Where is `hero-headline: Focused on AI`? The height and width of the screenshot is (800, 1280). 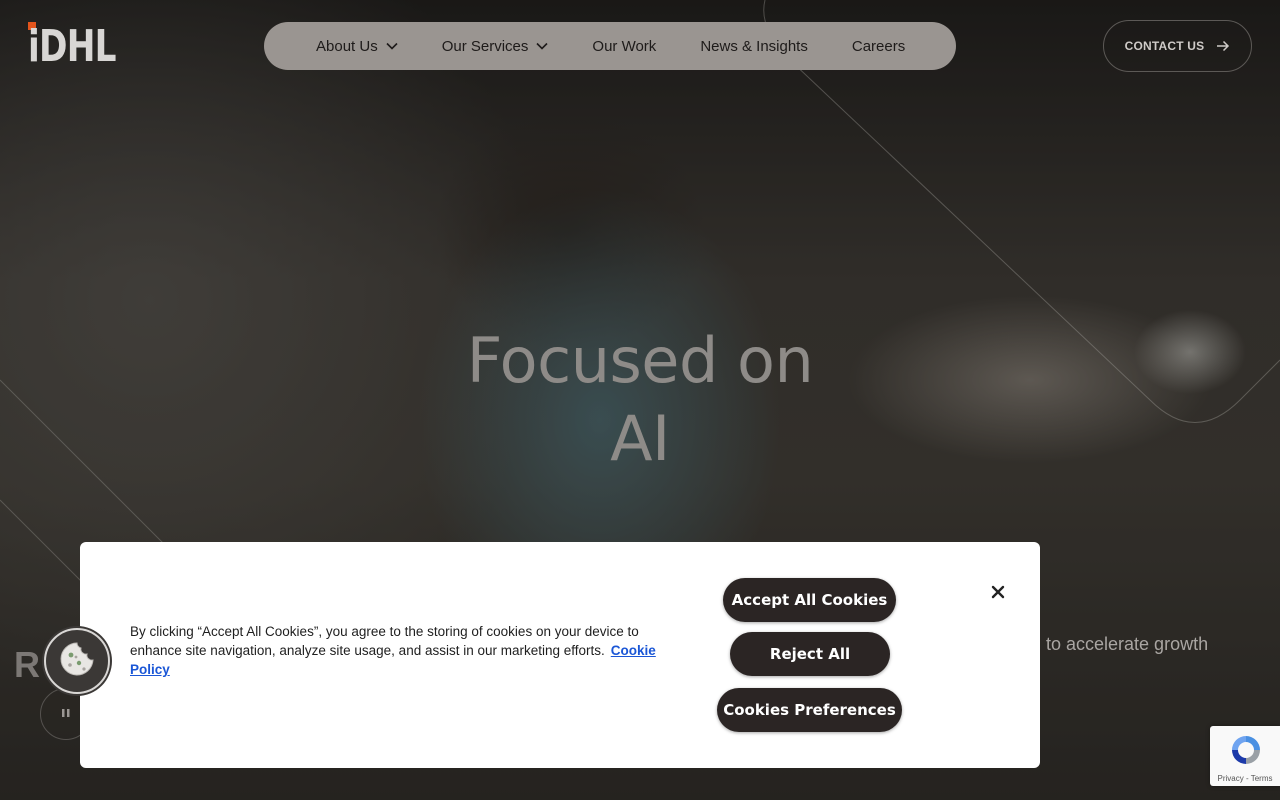 hero-headline: Focused on AI is located at coordinates (640, 400).